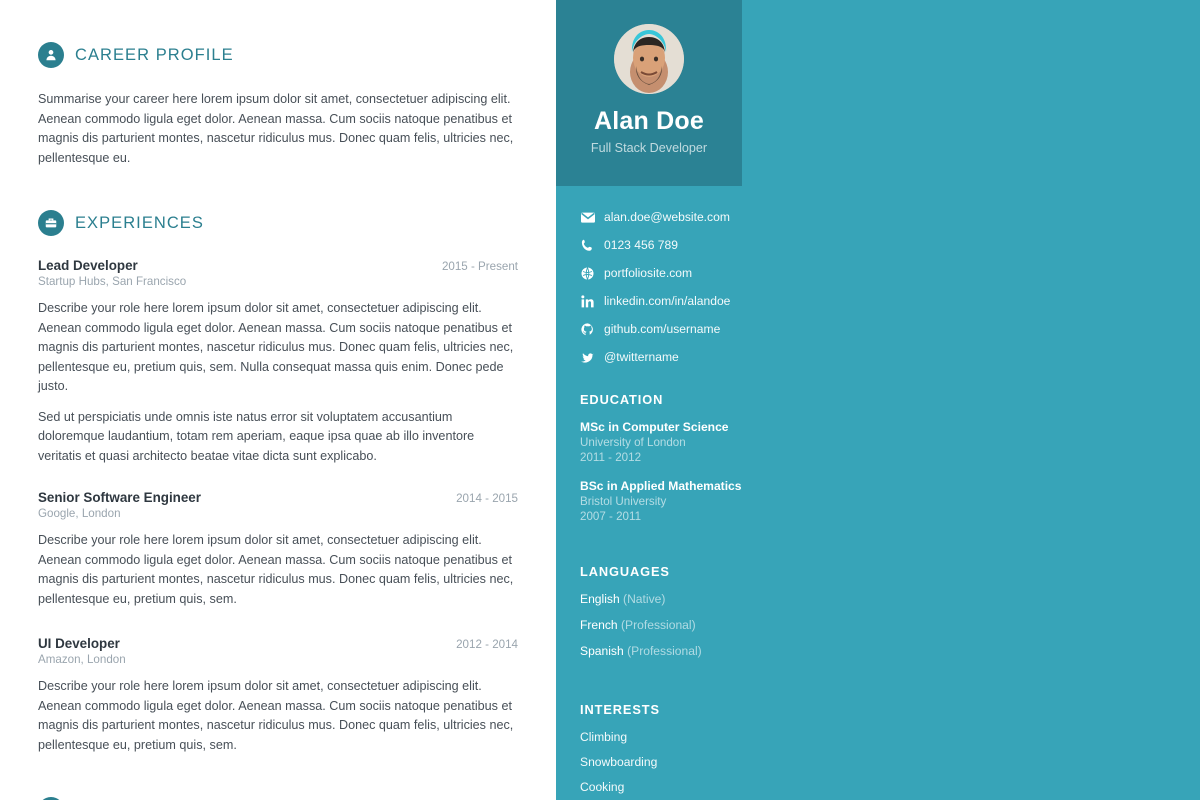  I want to click on envelope-icon, so click(587, 217).